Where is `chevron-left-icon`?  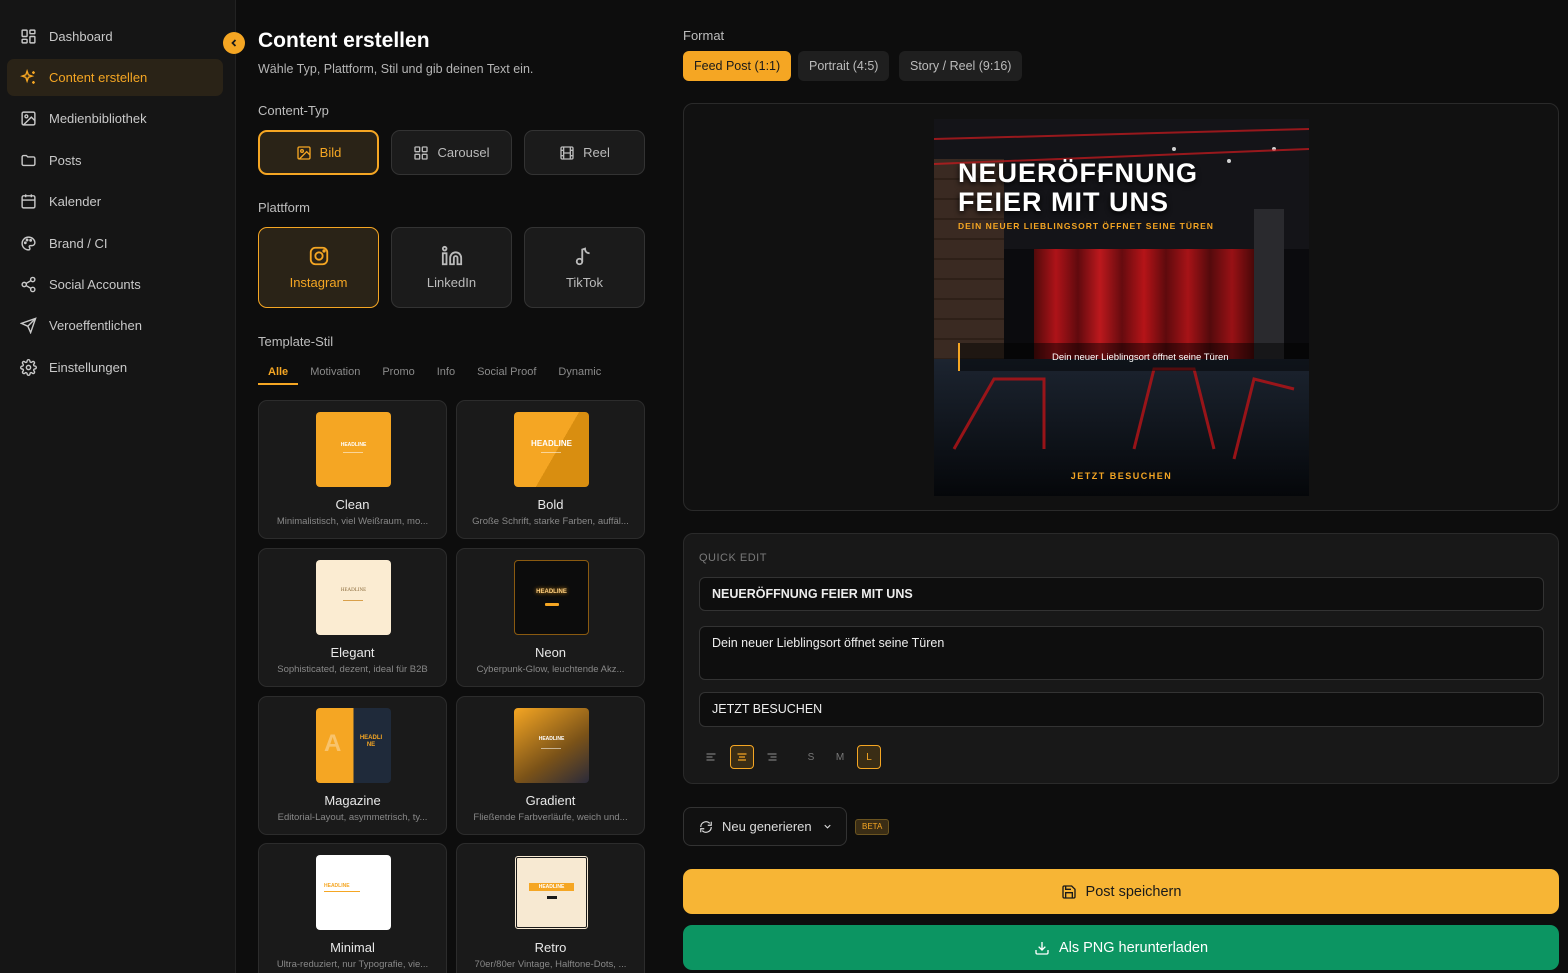
chevron-left-icon is located at coordinates (234, 43).